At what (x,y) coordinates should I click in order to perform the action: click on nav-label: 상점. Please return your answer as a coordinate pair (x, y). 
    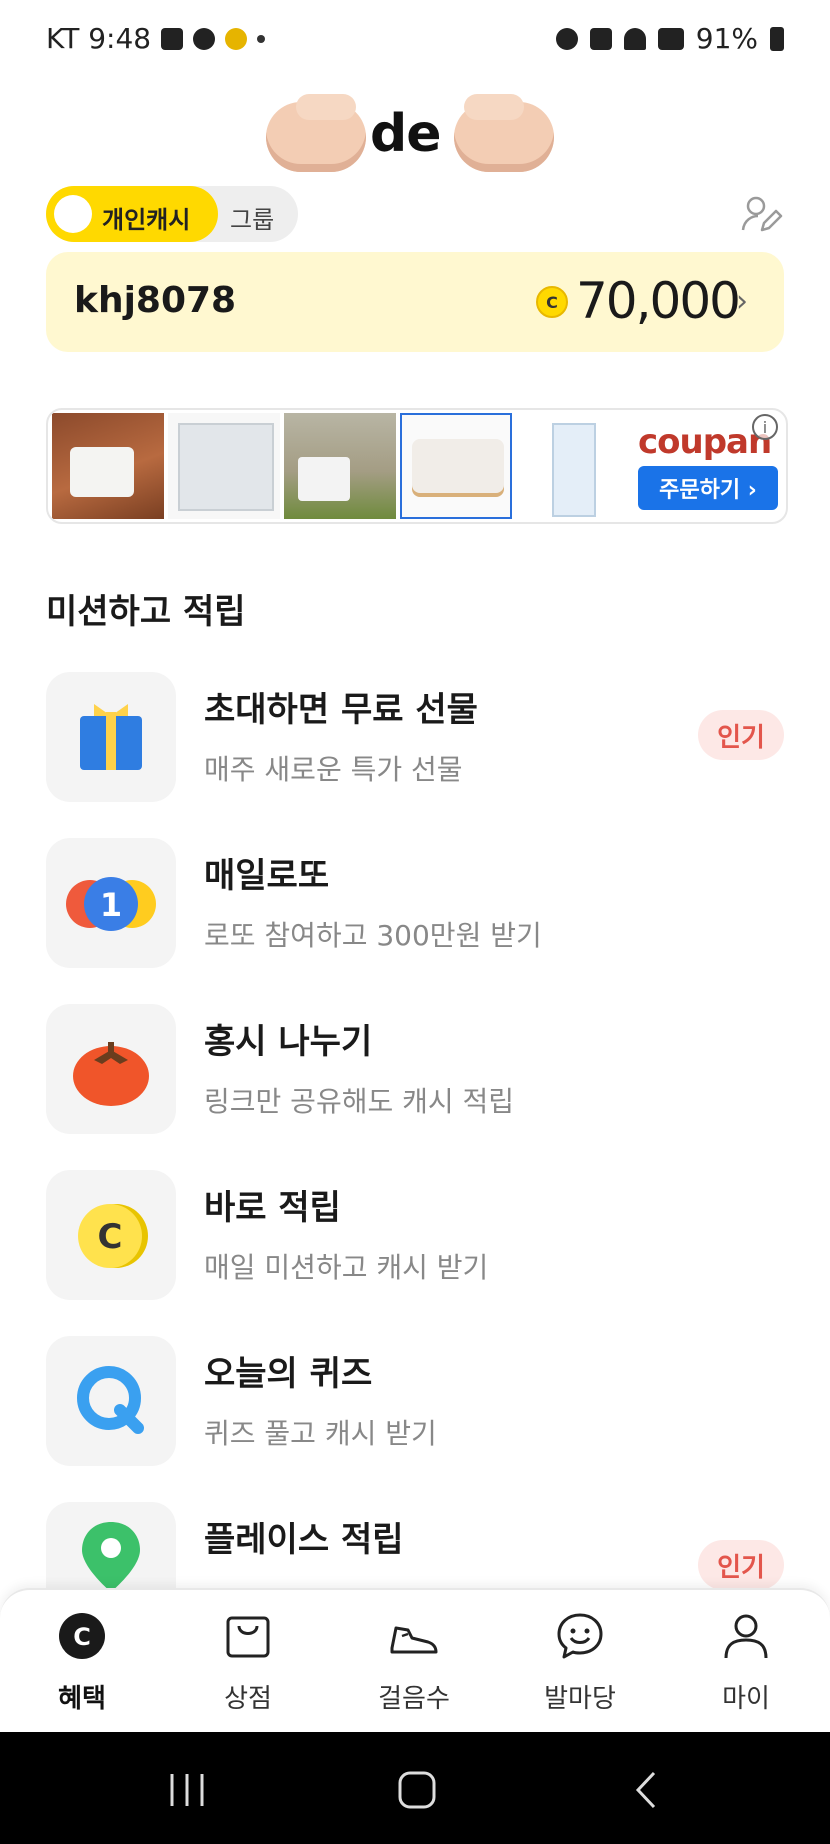
    Looking at the image, I should click on (248, 1699).